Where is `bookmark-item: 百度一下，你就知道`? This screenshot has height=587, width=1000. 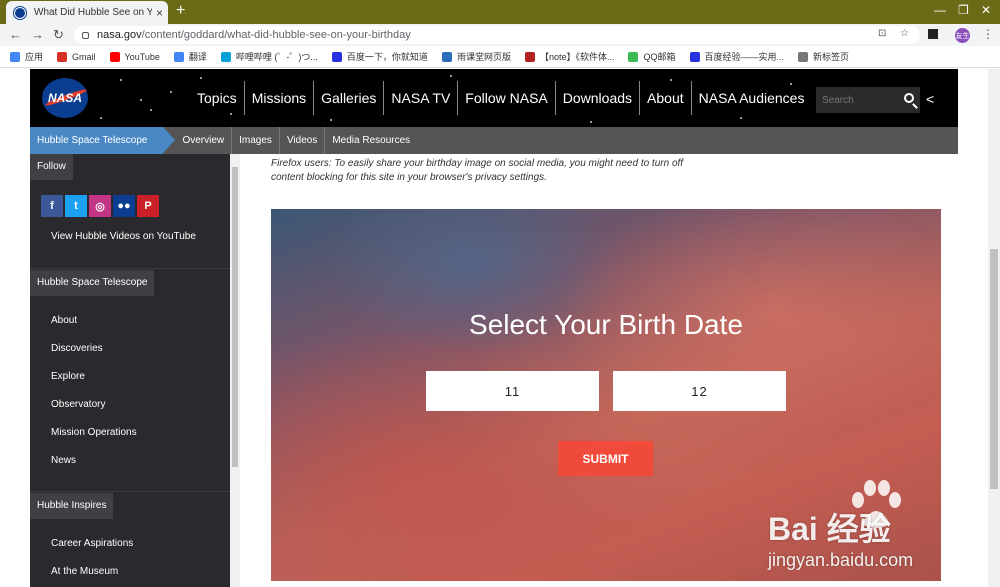
bookmark-item: 百度一下，你就知道 is located at coordinates (379, 56).